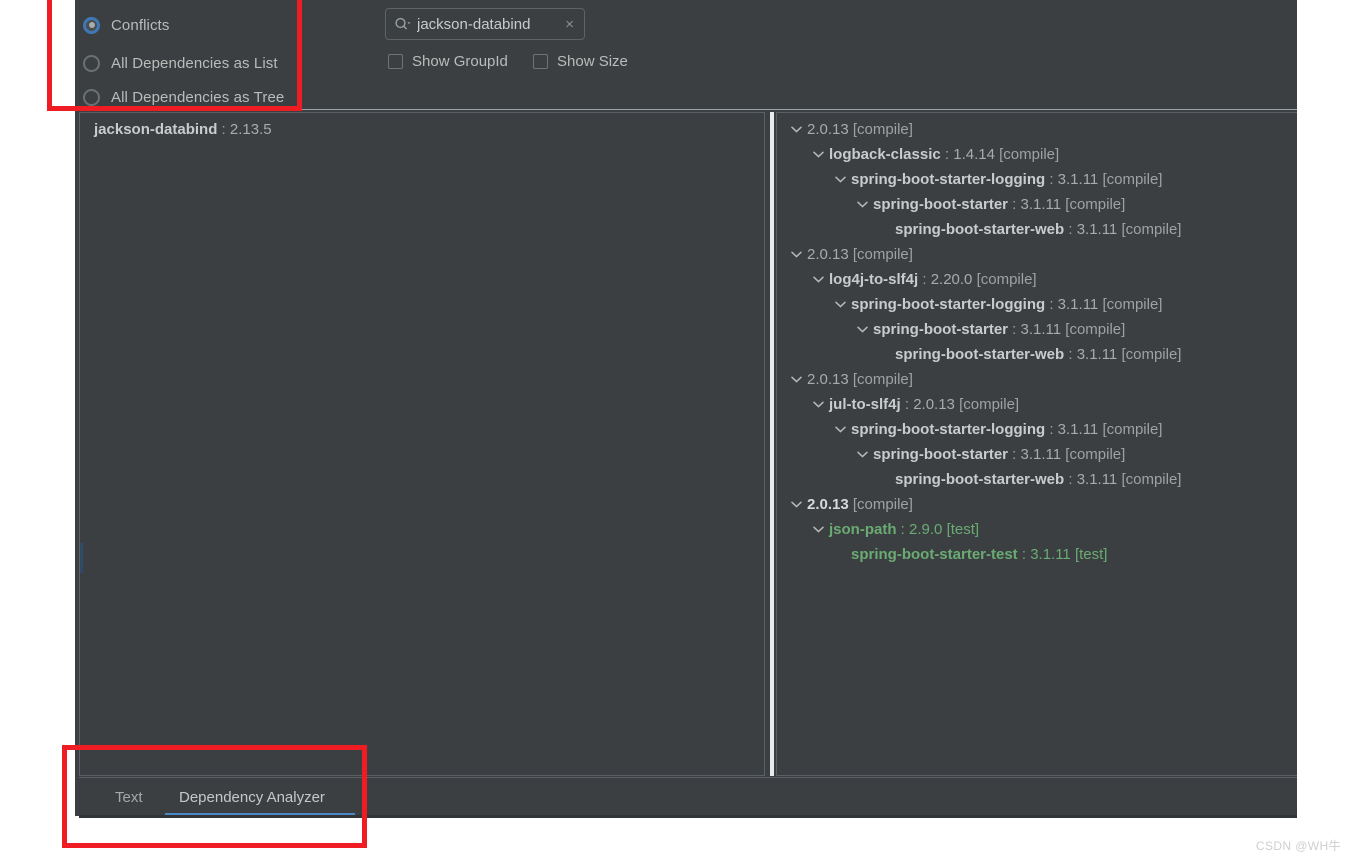 The height and width of the screenshot is (860, 1349). What do you see at coordinates (81, 558) in the screenshot?
I see `selection-accent-bar` at bounding box center [81, 558].